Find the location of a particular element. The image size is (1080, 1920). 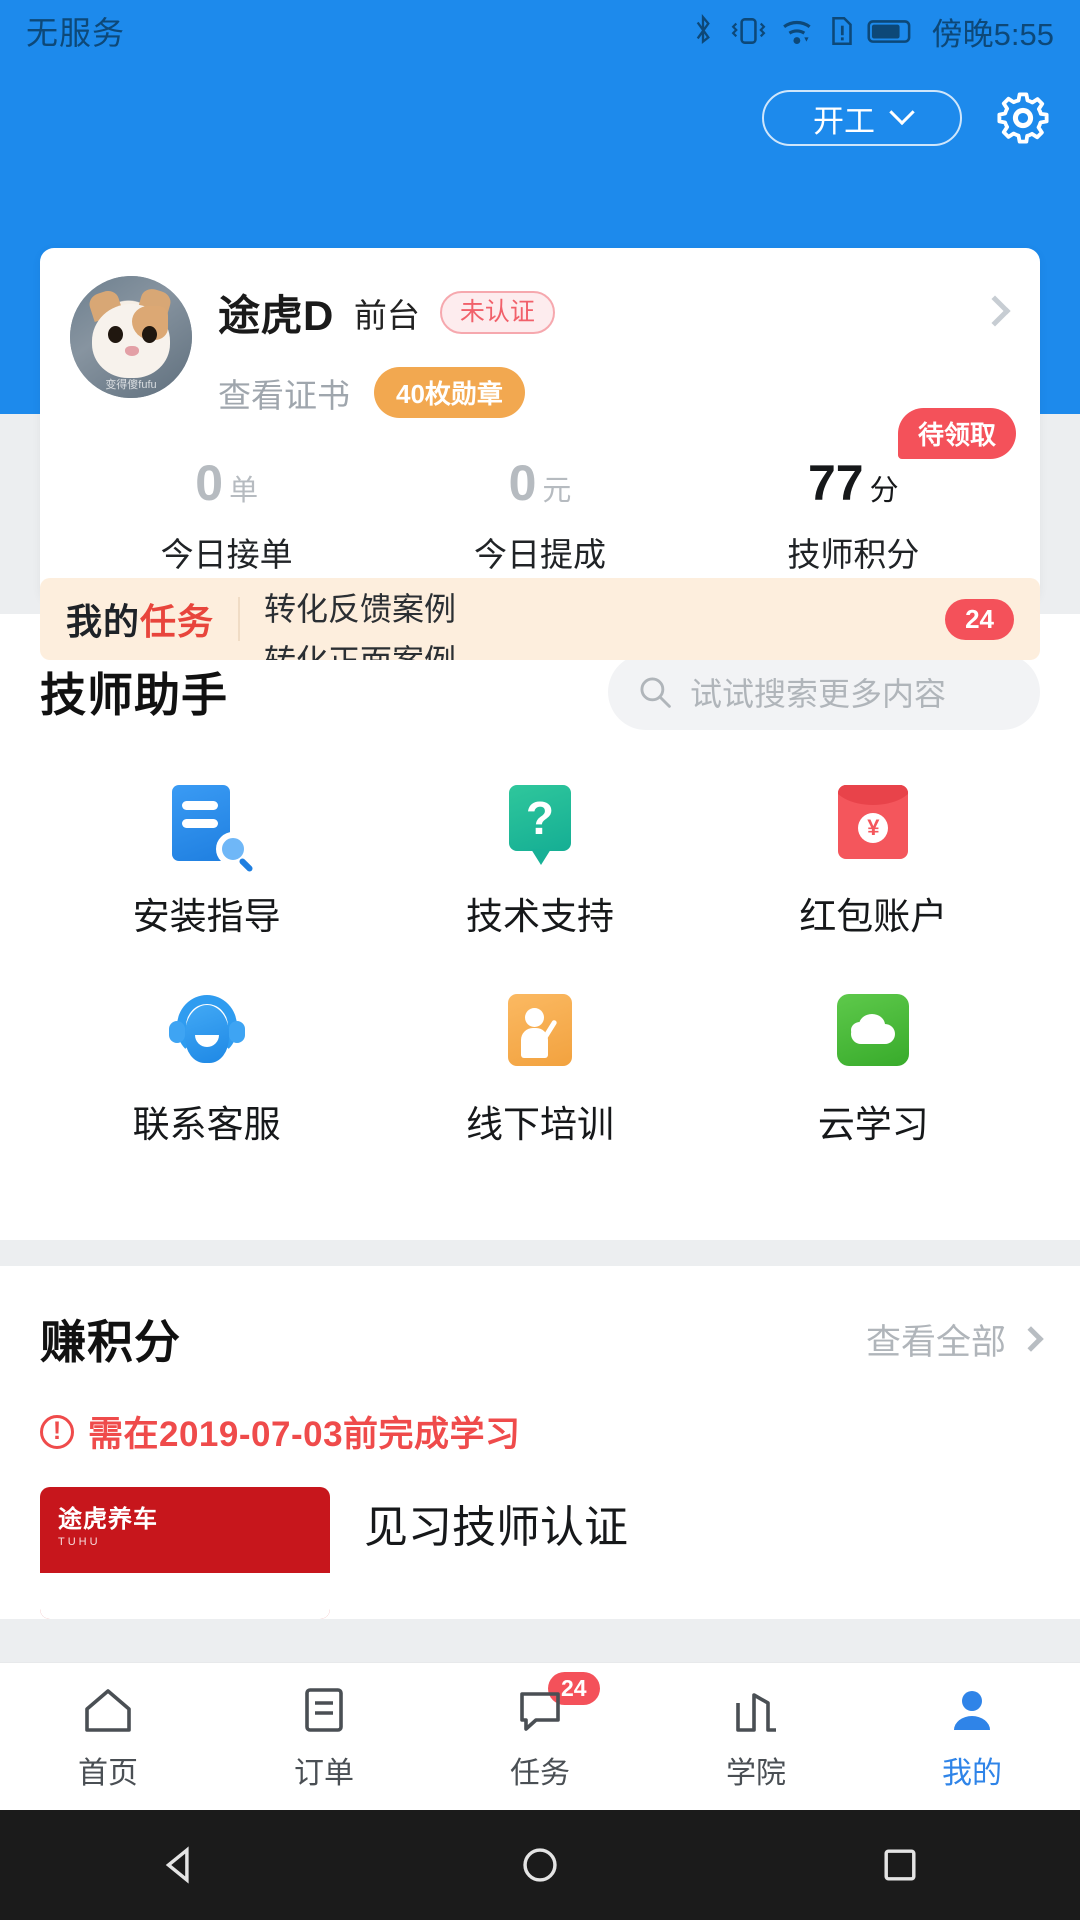

start-work-button: 开工 is located at coordinates (862, 118).